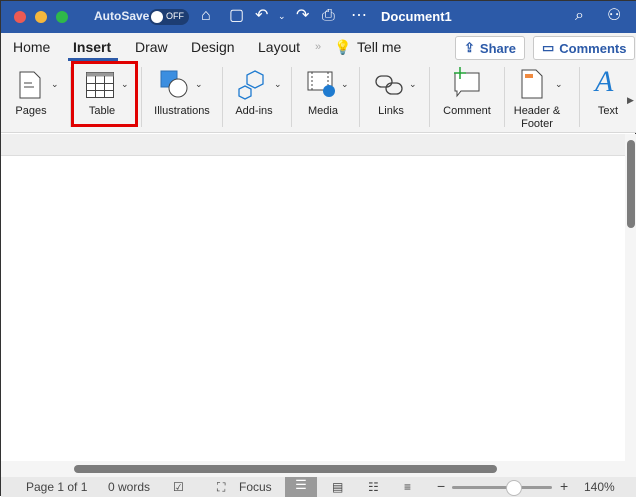 The width and height of the screenshot is (636, 497). I want to click on draft-view-icon: ≡, so click(407, 487).